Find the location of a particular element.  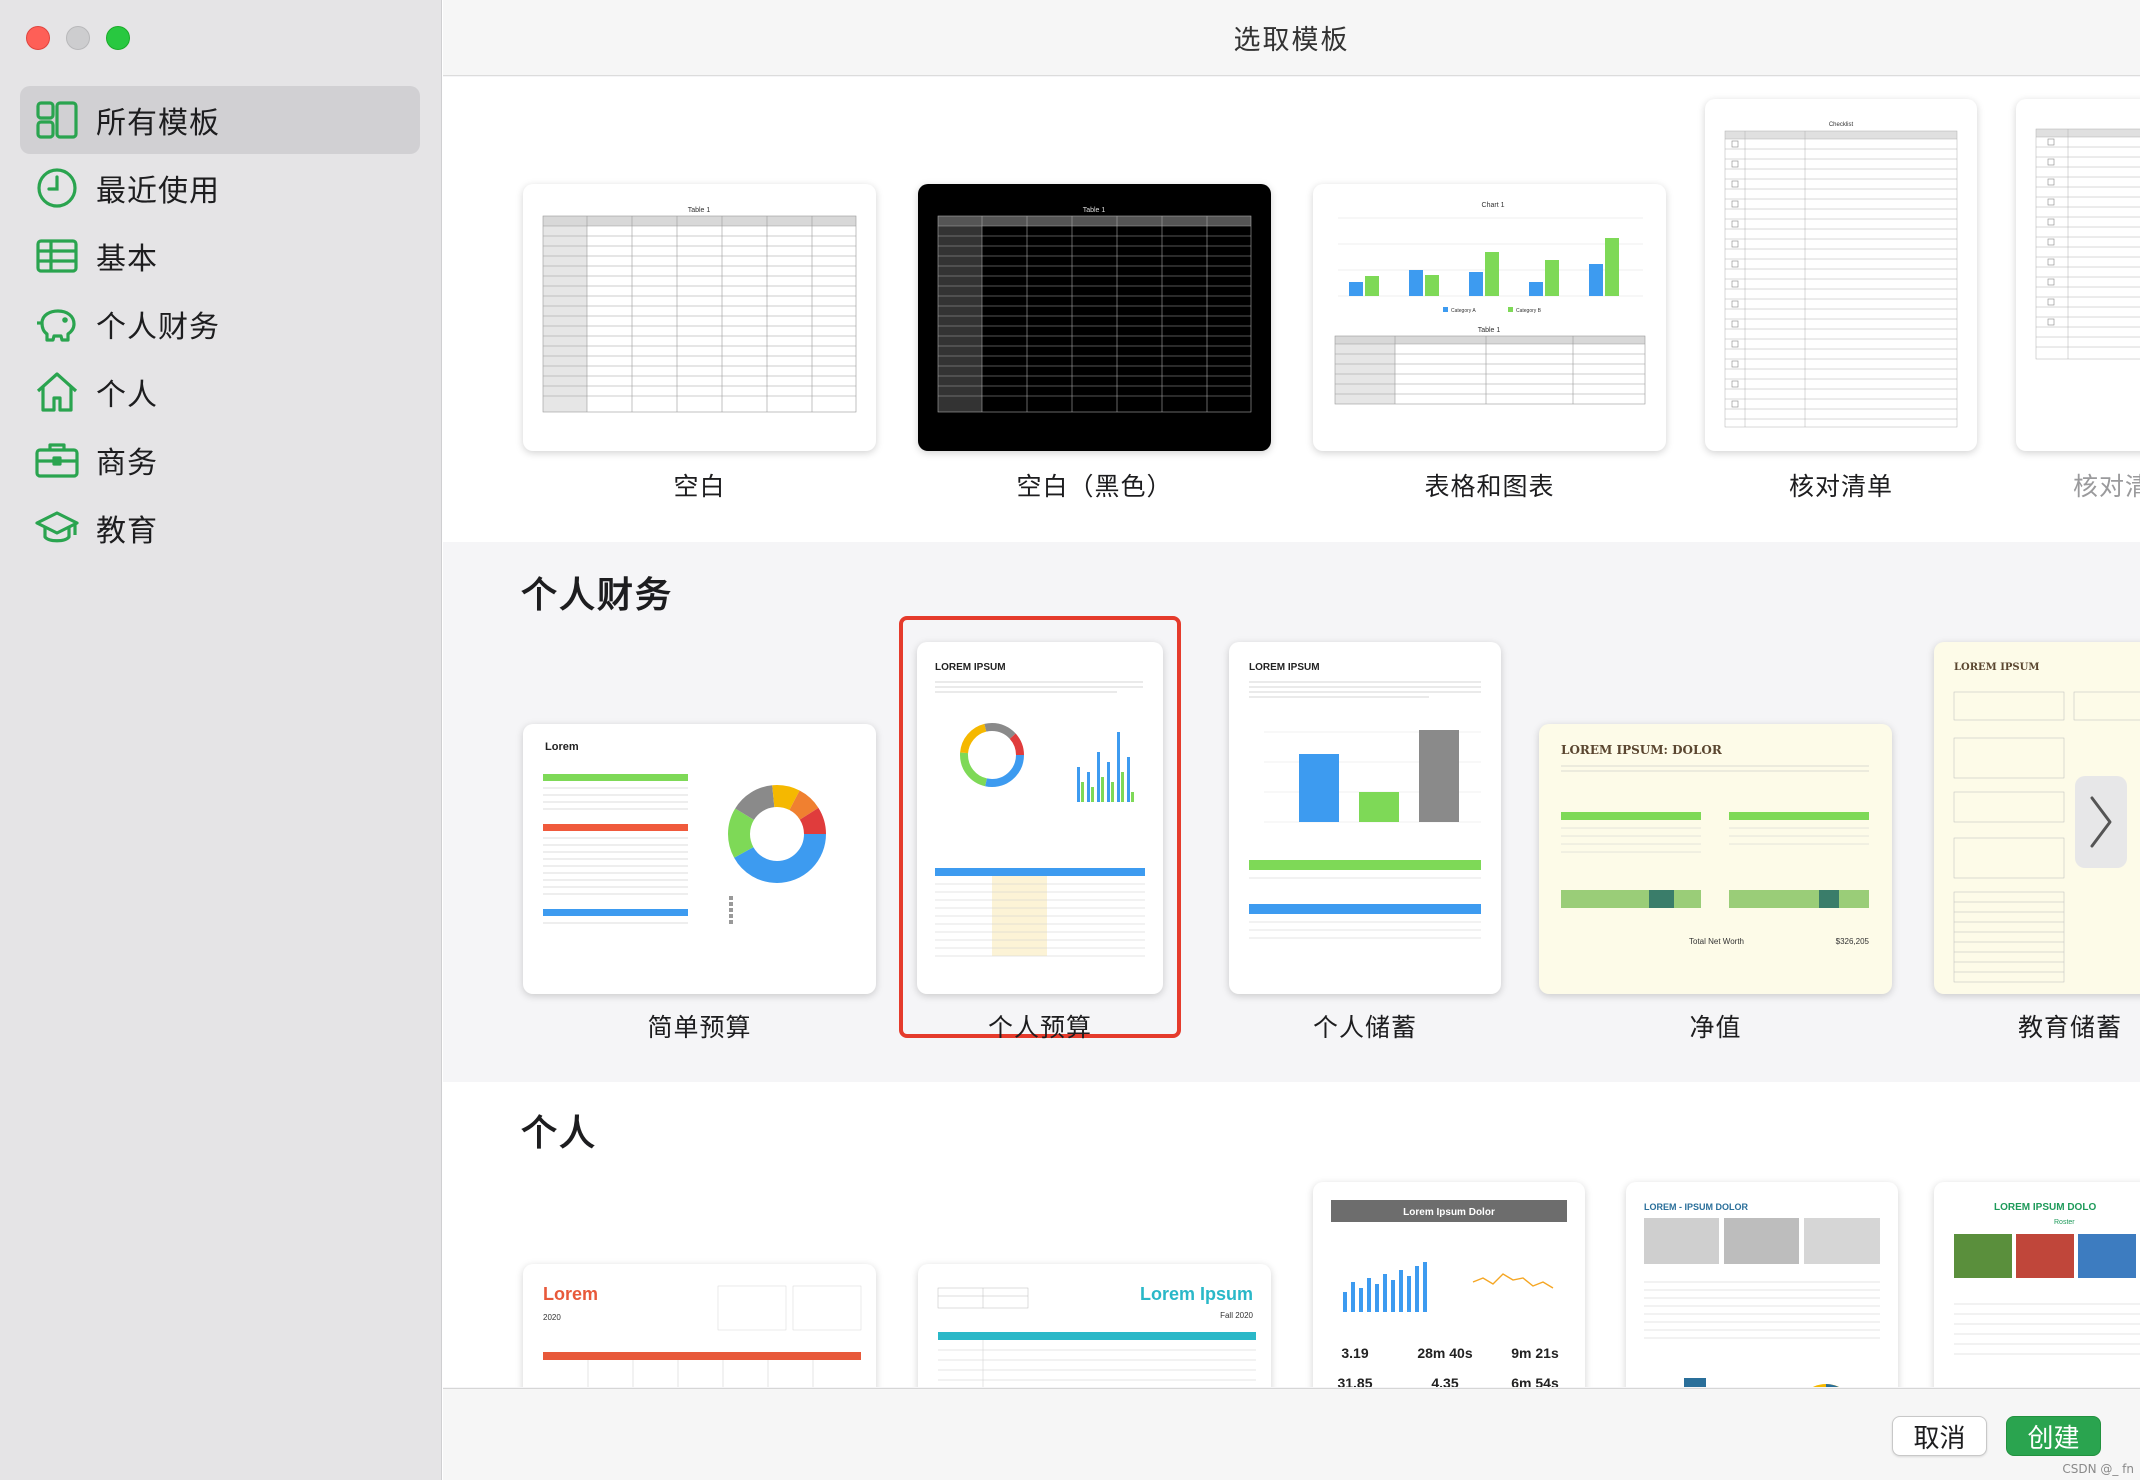

chevron-right-icon is located at coordinates (2101, 822).